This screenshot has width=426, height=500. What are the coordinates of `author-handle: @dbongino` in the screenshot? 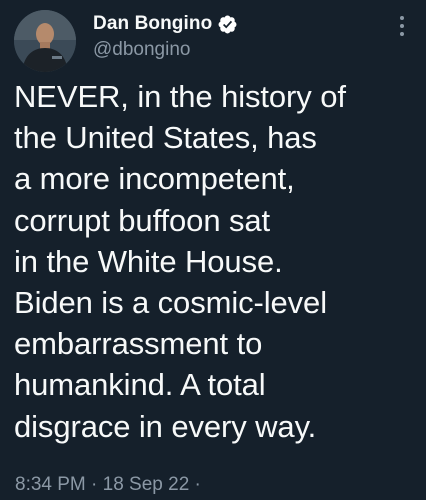 It's located at (141, 50).